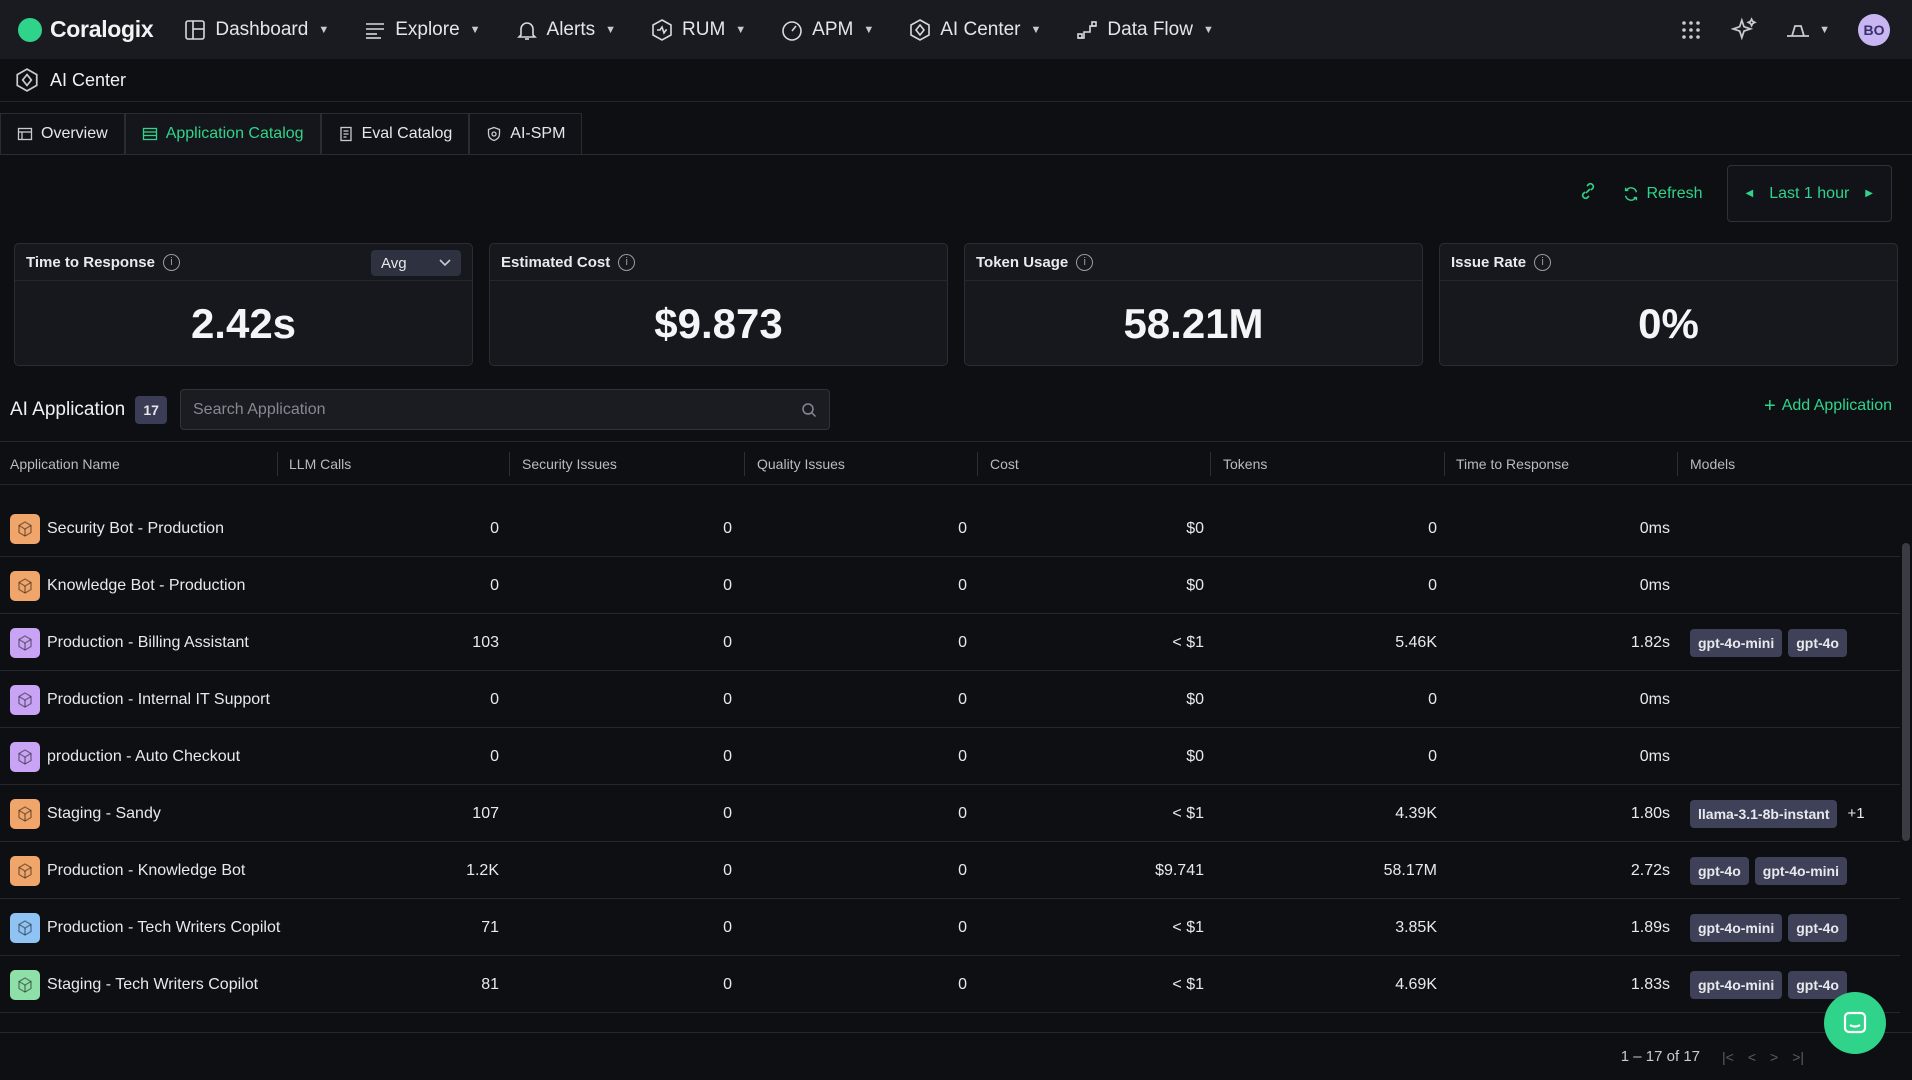 This screenshot has height=1080, width=1912. I want to click on brand-logo: Coralogix, so click(86, 29).